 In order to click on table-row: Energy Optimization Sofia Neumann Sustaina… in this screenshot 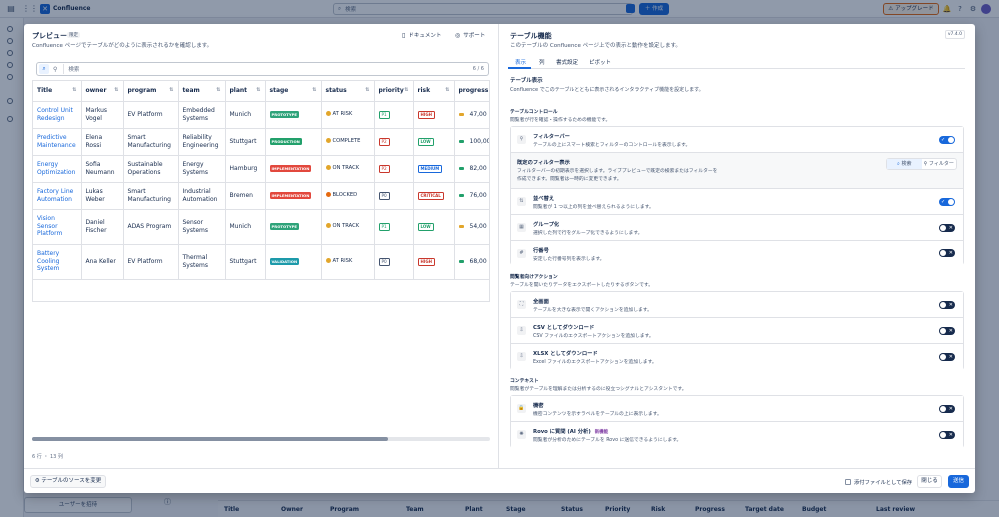, I will do `click(261, 169)`.